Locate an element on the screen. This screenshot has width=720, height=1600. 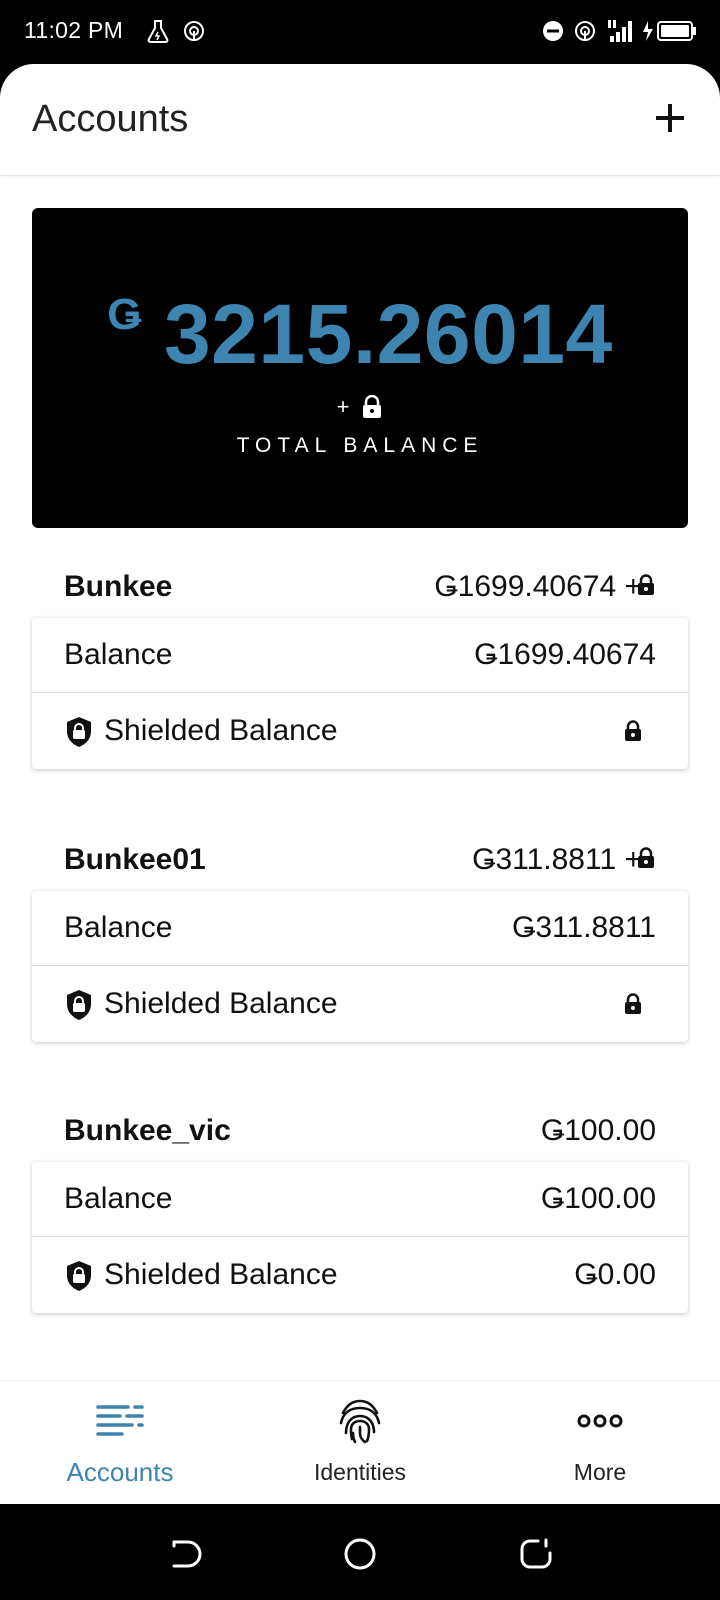
cellular-signal-icon is located at coordinates (620, 31).